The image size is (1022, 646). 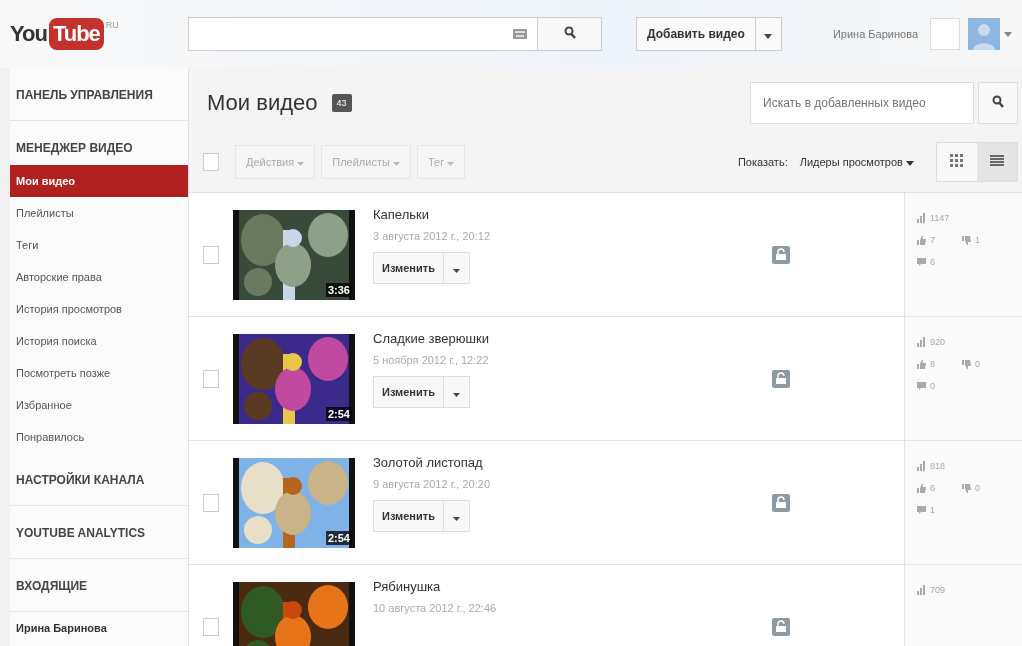 I want to click on view-count: 920, so click(x=938, y=342).